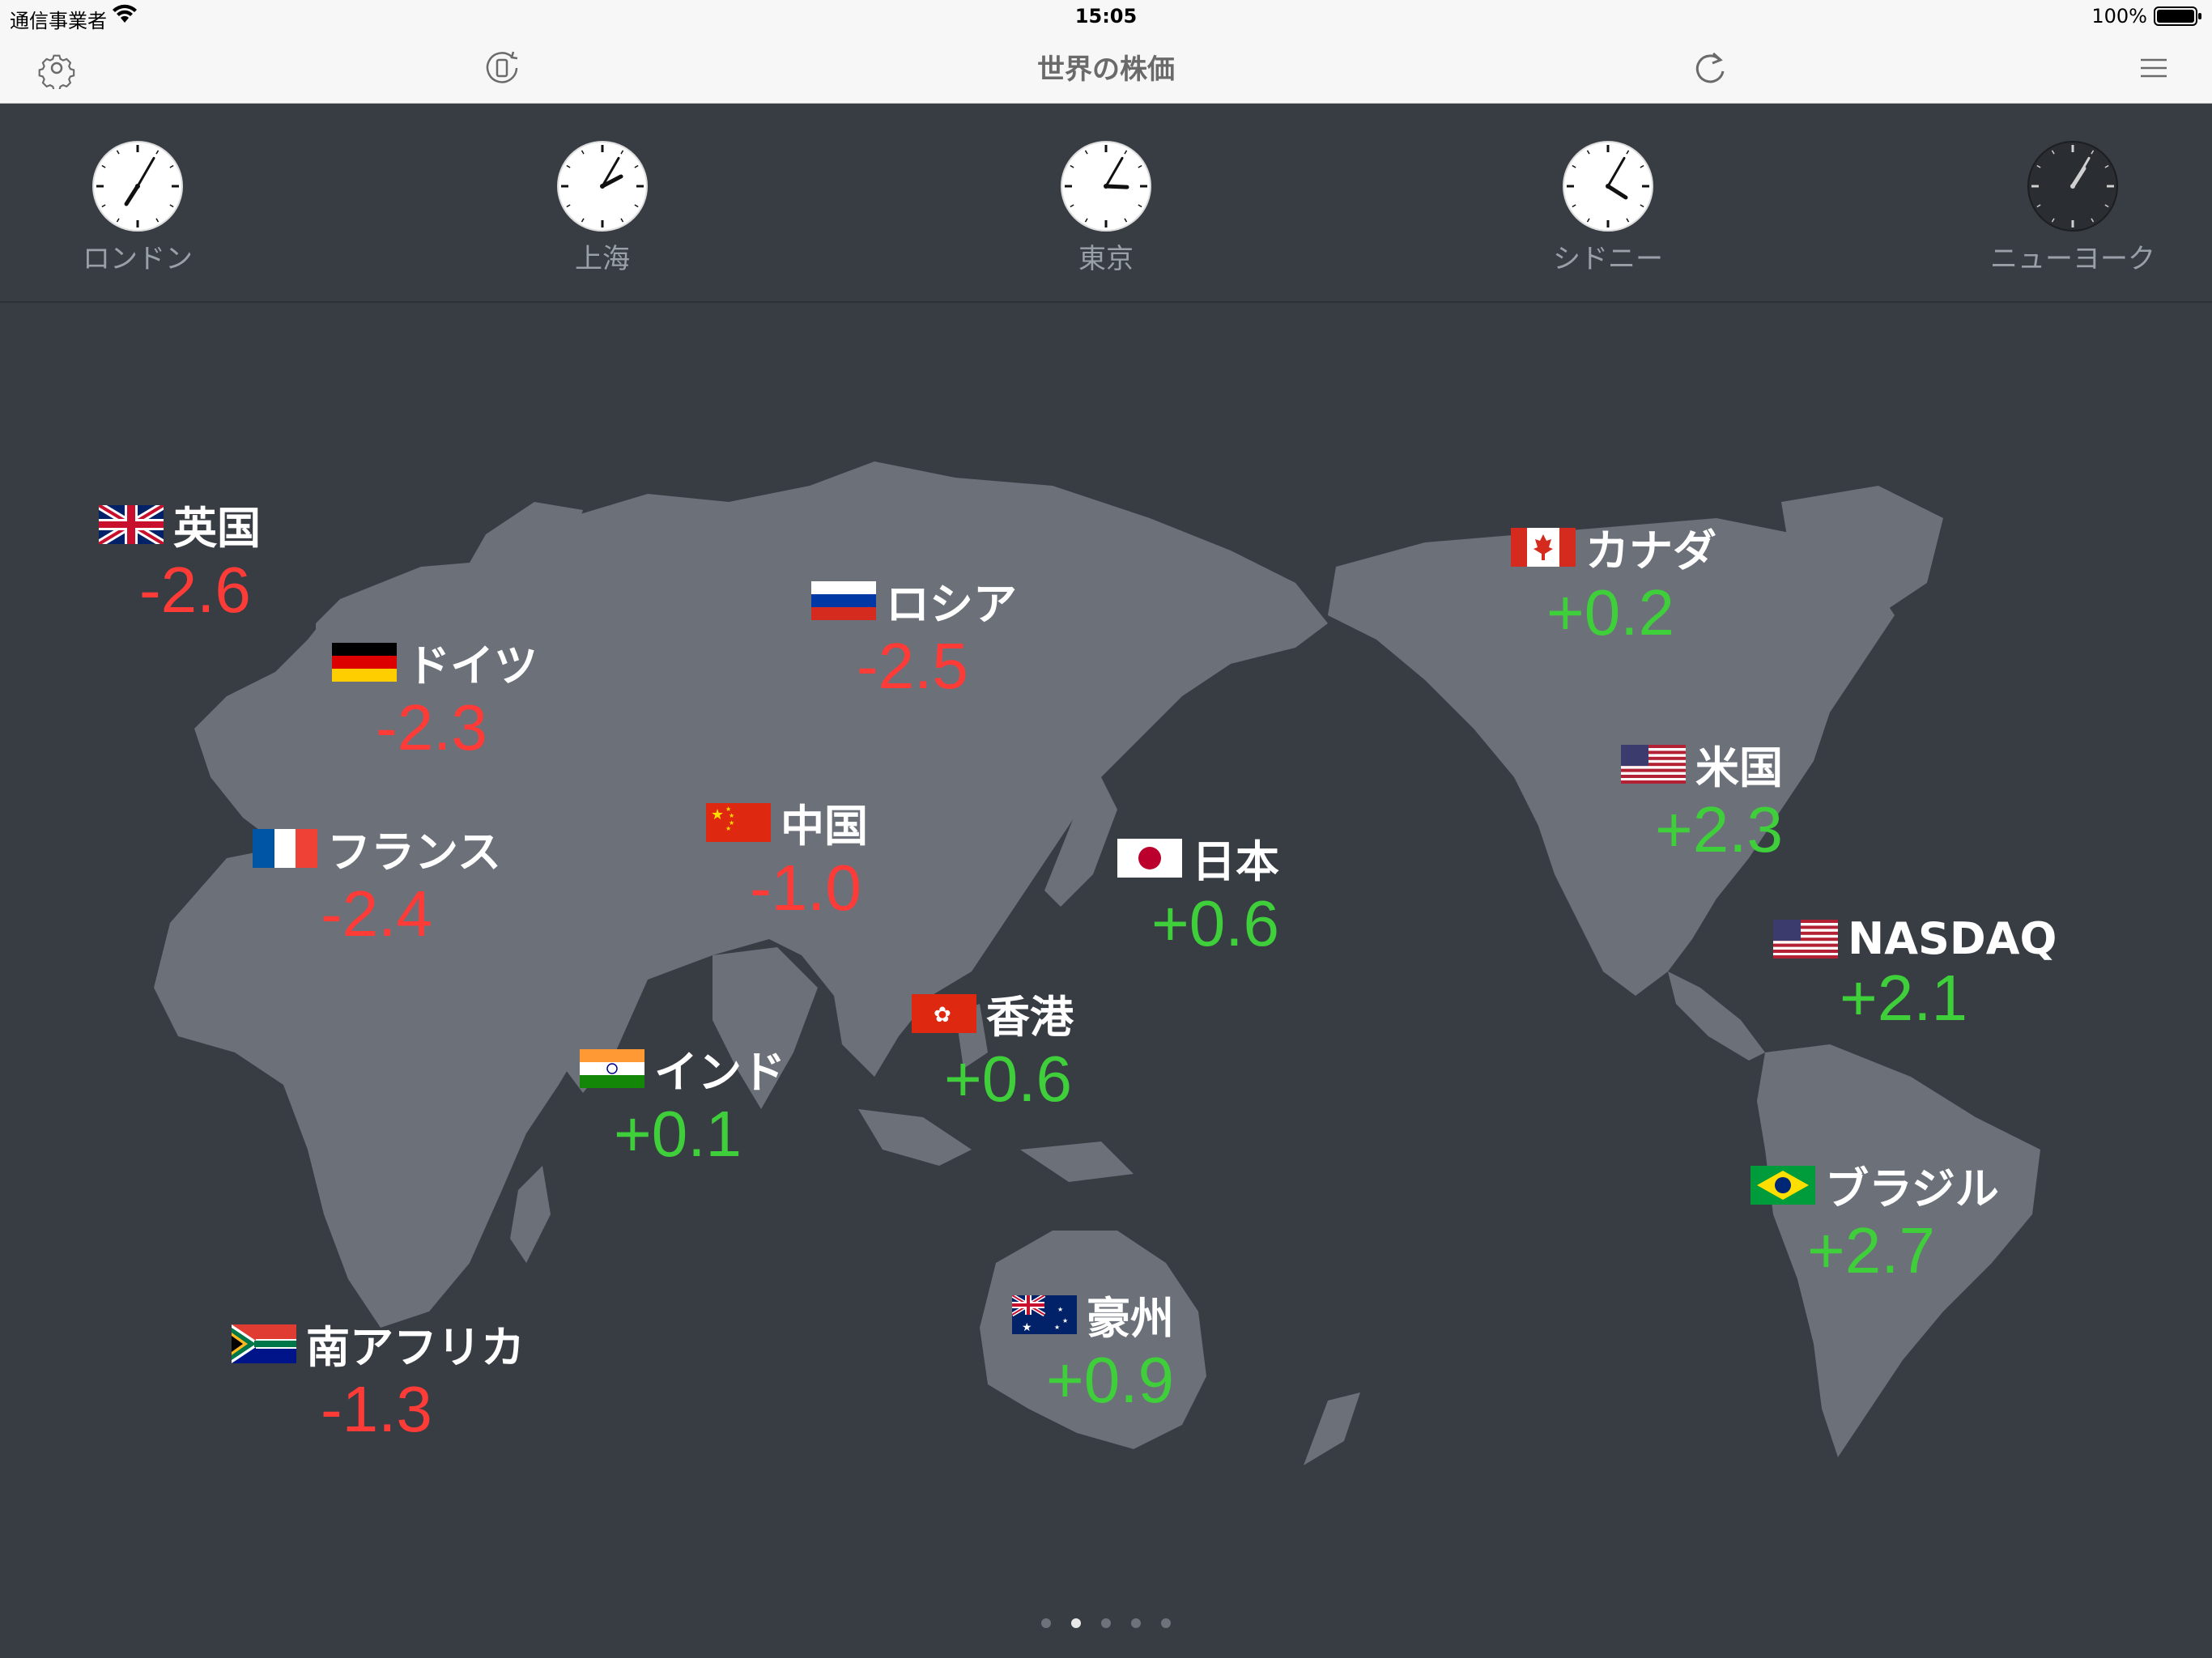  I want to click on market-name: カナダ, so click(1650, 550).